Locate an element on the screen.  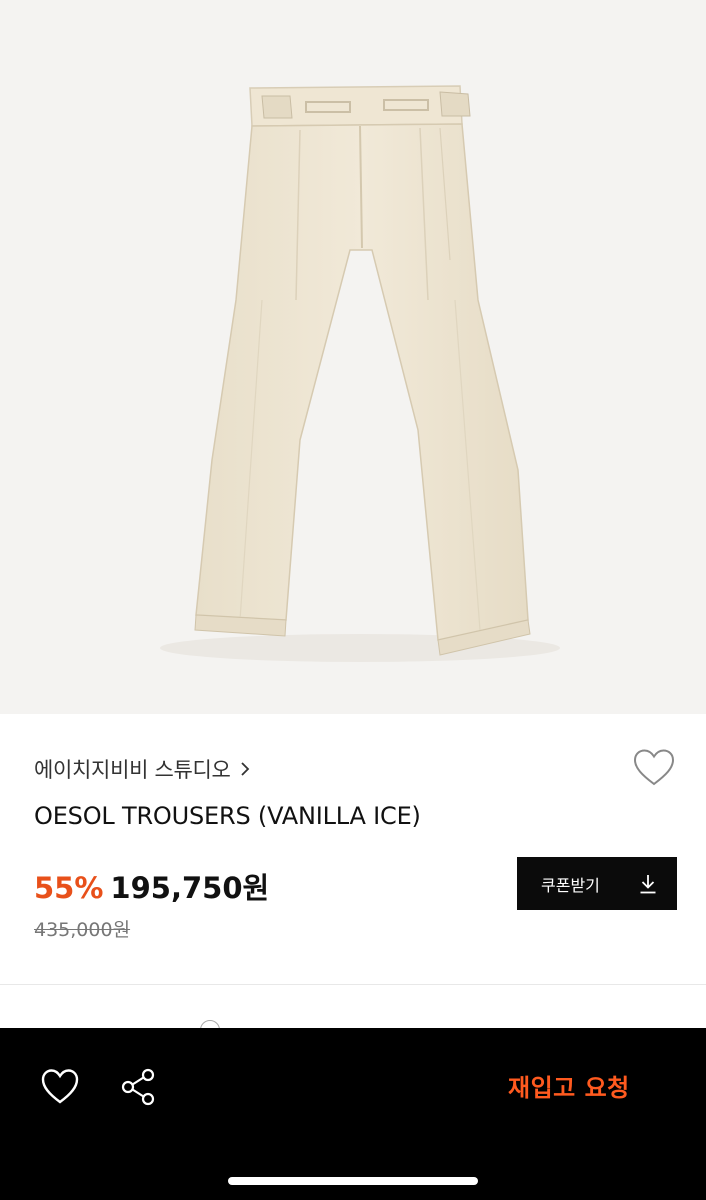
section-divider is located at coordinates (353, 984).